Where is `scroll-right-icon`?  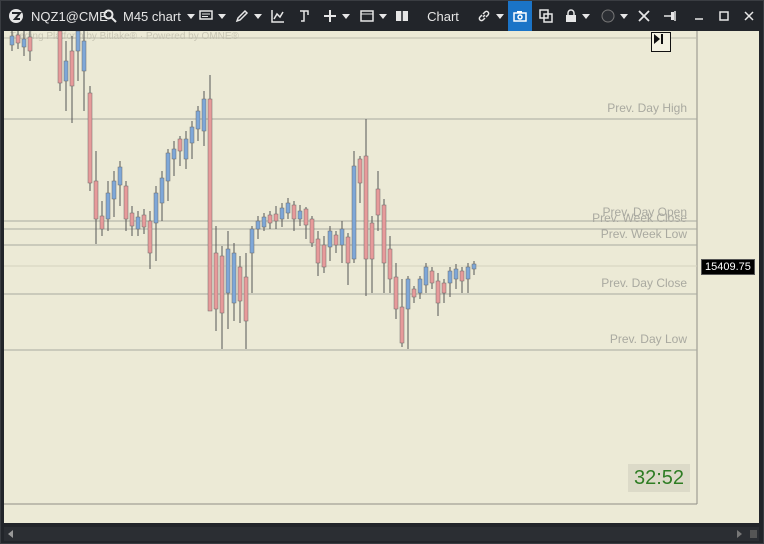
scroll-right-icon is located at coordinates (739, 534).